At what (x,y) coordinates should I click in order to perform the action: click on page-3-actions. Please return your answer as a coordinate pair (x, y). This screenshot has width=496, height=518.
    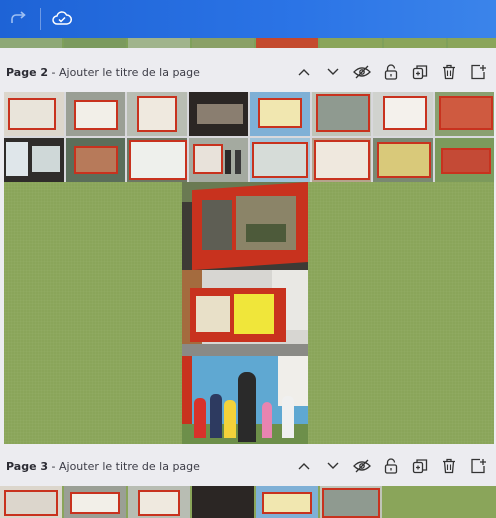
    Looking at the image, I should click on (390, 466).